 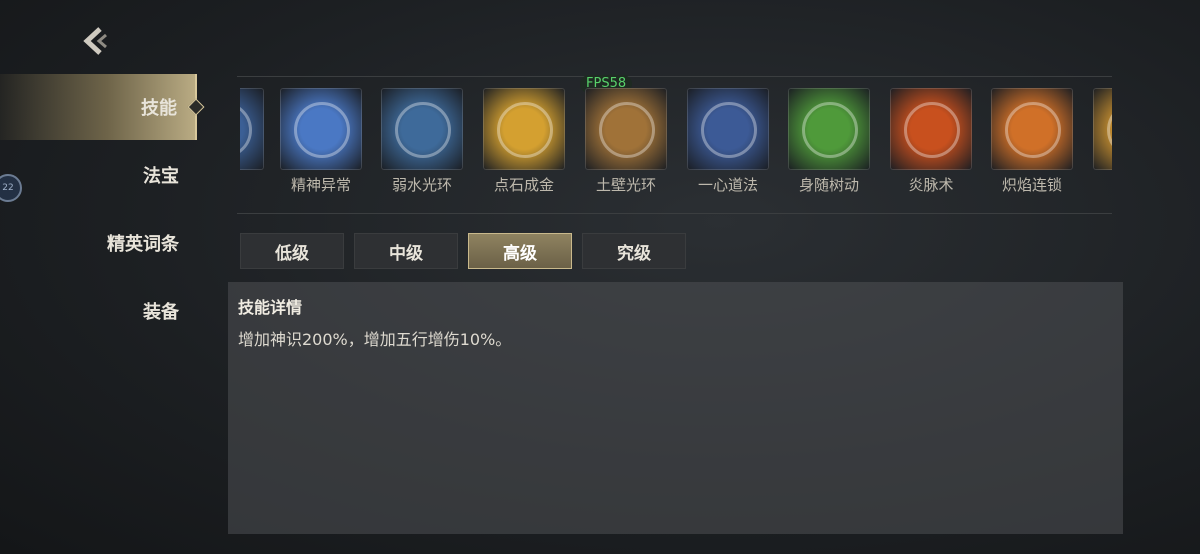 I want to click on tab-label: 究级, so click(x=634, y=253).